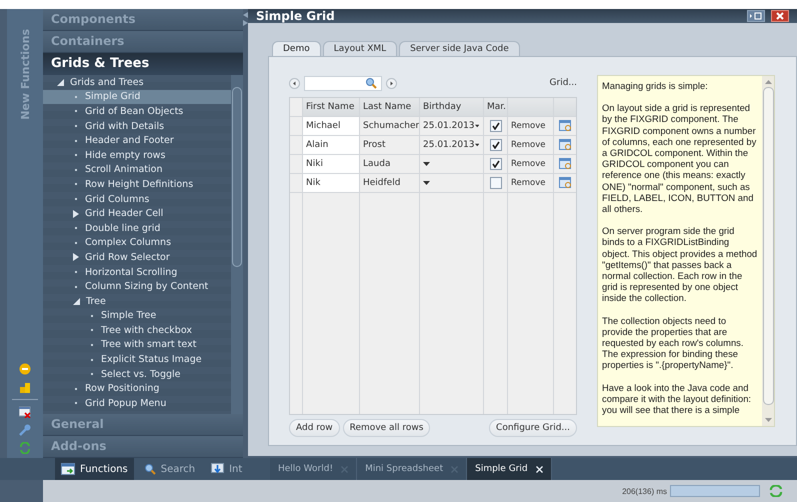  I want to click on tree-item: Simple Grid, so click(137, 97).